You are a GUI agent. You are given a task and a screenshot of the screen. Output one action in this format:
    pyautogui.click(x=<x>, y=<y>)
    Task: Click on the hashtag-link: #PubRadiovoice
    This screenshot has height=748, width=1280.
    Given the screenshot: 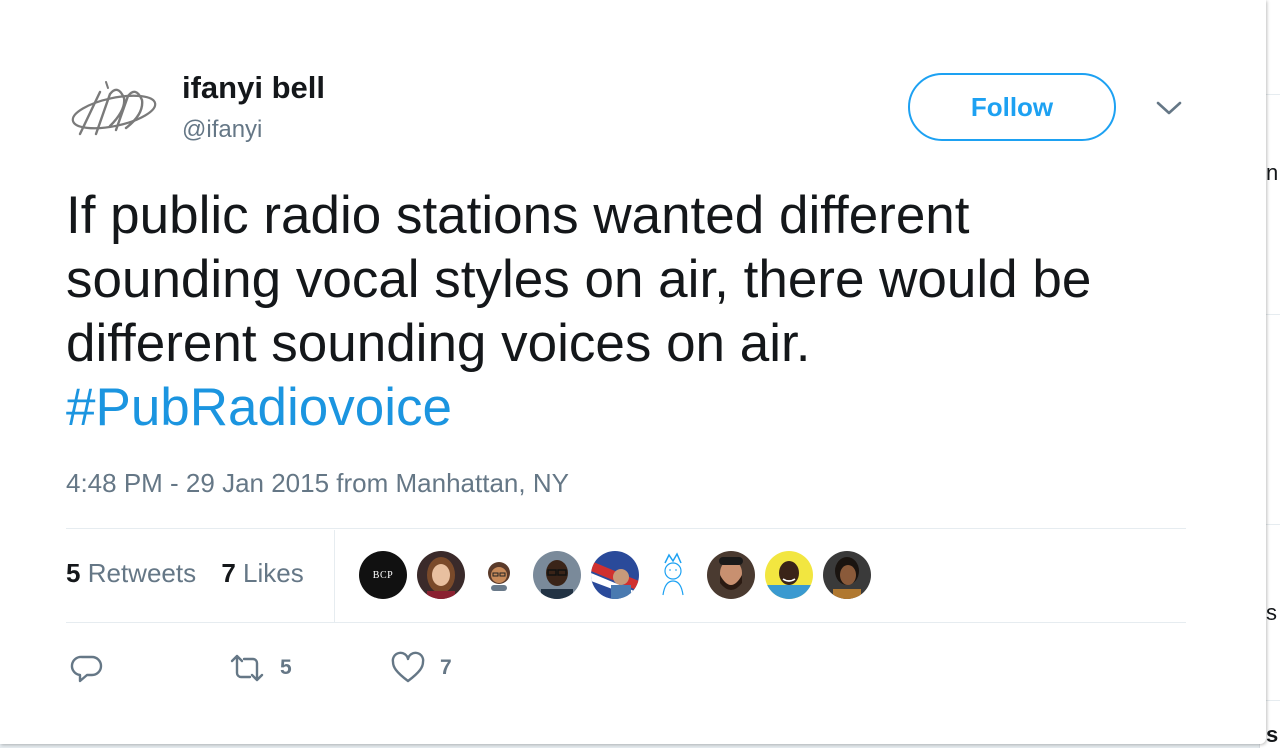 What is the action you would take?
    pyautogui.click(x=259, y=407)
    